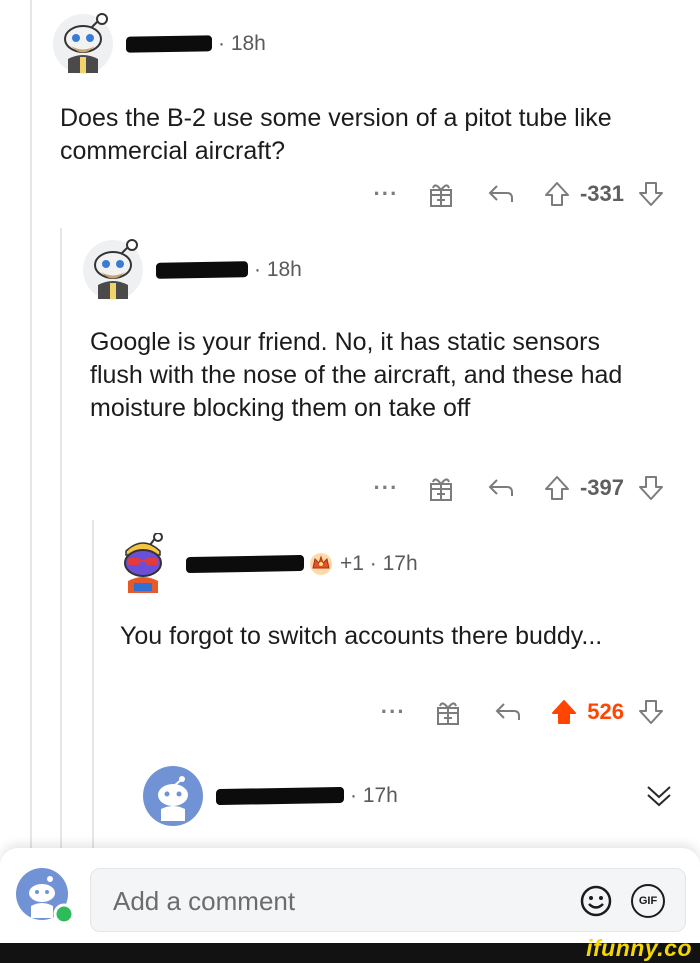 This screenshot has height=963, width=700. Describe the element at coordinates (321, 564) in the screenshot. I see `crown-award-icon` at that location.